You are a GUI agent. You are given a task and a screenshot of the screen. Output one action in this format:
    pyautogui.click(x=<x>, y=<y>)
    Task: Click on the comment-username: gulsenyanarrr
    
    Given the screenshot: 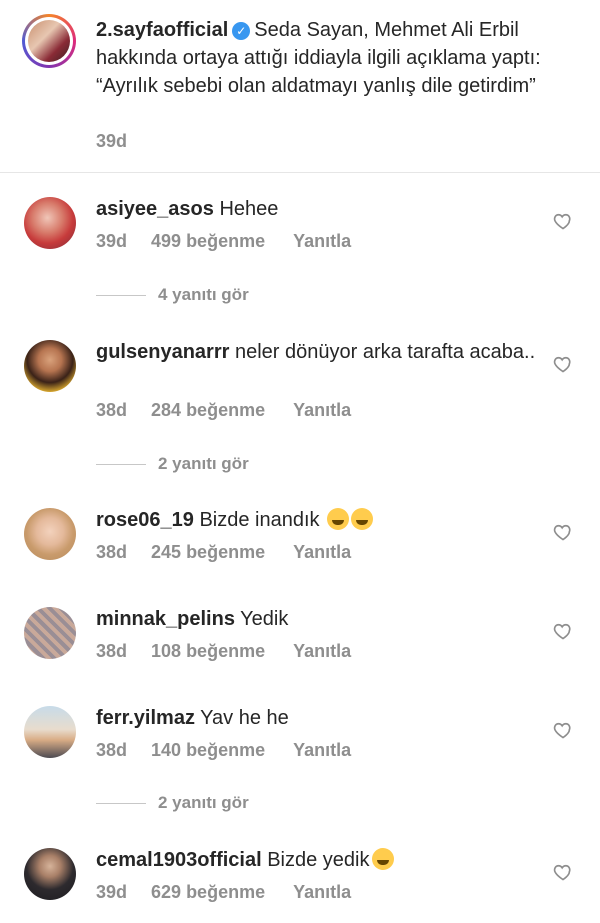 What is the action you would take?
    pyautogui.click(x=162, y=352)
    